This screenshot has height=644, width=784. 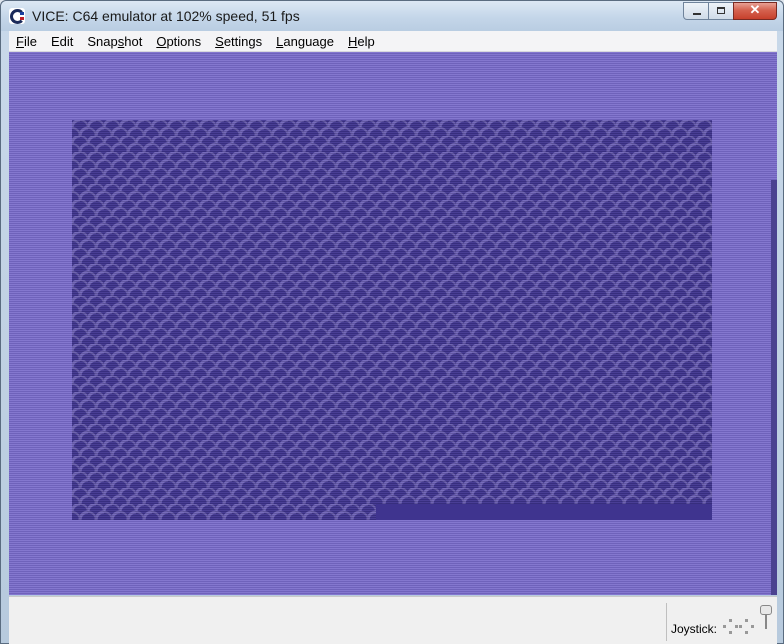 What do you see at coordinates (238, 41) in the screenshot?
I see `menu-settings: Settings` at bounding box center [238, 41].